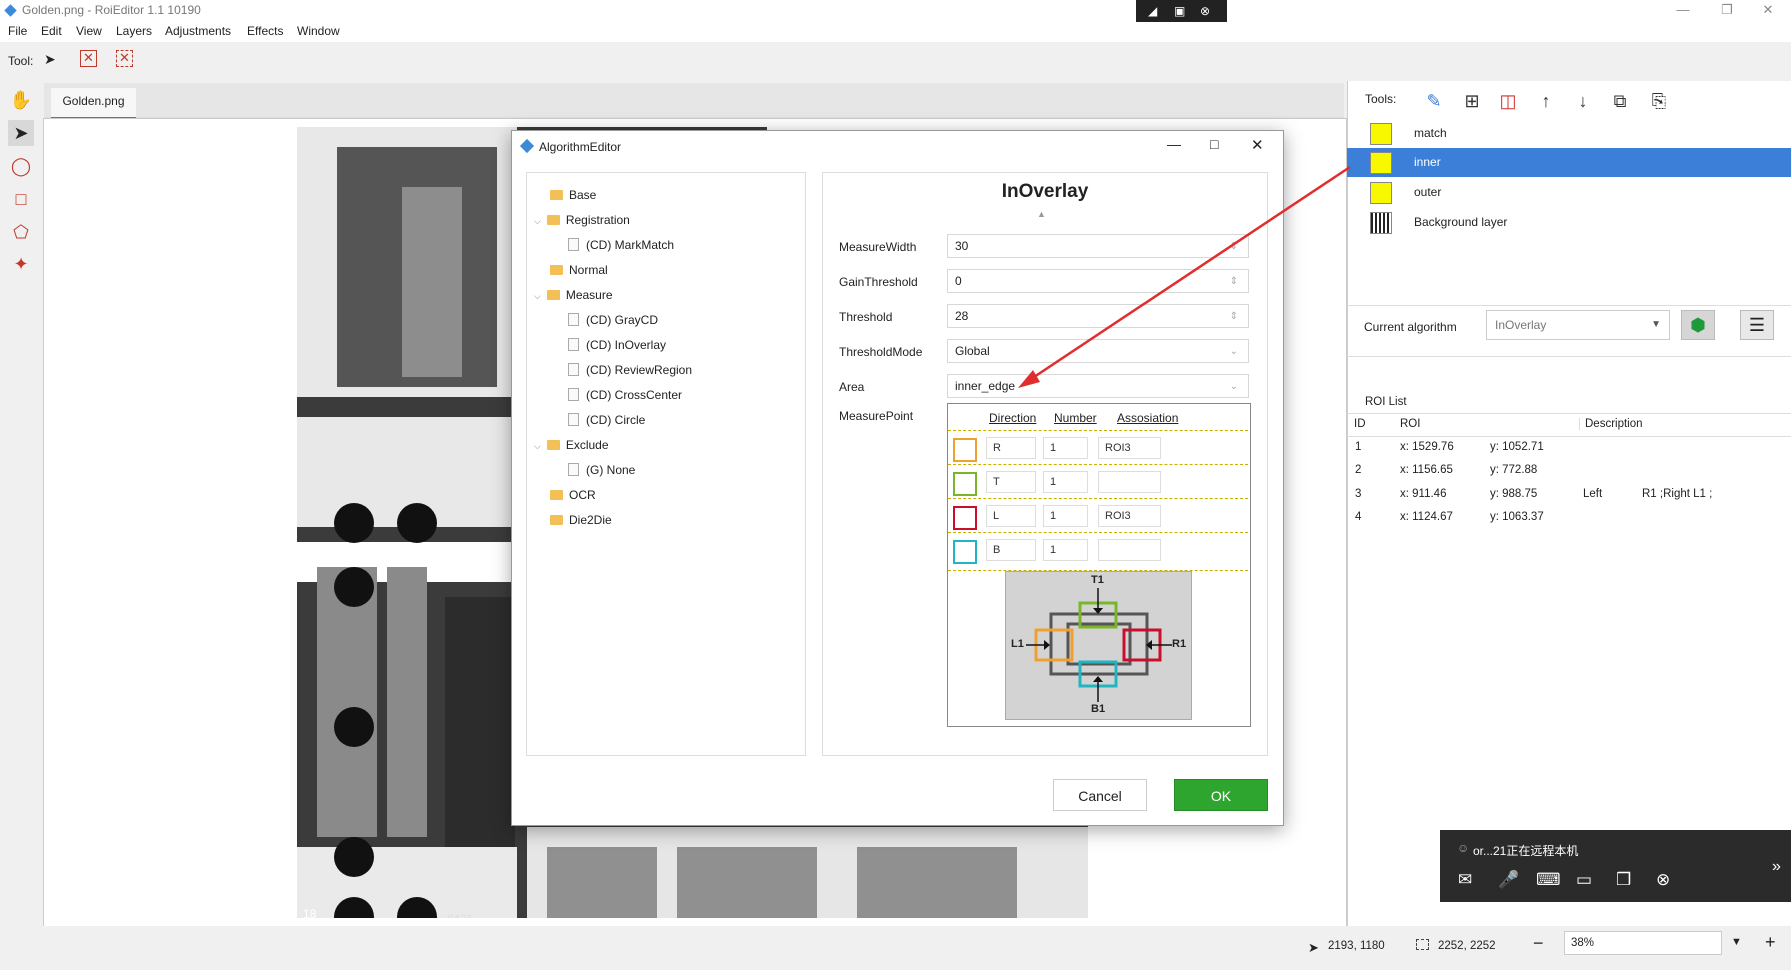 The height and width of the screenshot is (970, 1791). I want to click on tree-item-graycd: (CD) GrayCD, so click(613, 320).